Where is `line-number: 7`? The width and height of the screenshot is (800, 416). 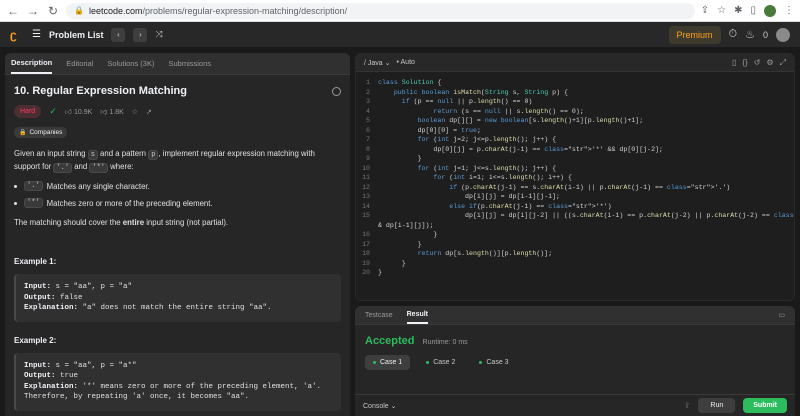
line-number: 7 is located at coordinates (368, 139).